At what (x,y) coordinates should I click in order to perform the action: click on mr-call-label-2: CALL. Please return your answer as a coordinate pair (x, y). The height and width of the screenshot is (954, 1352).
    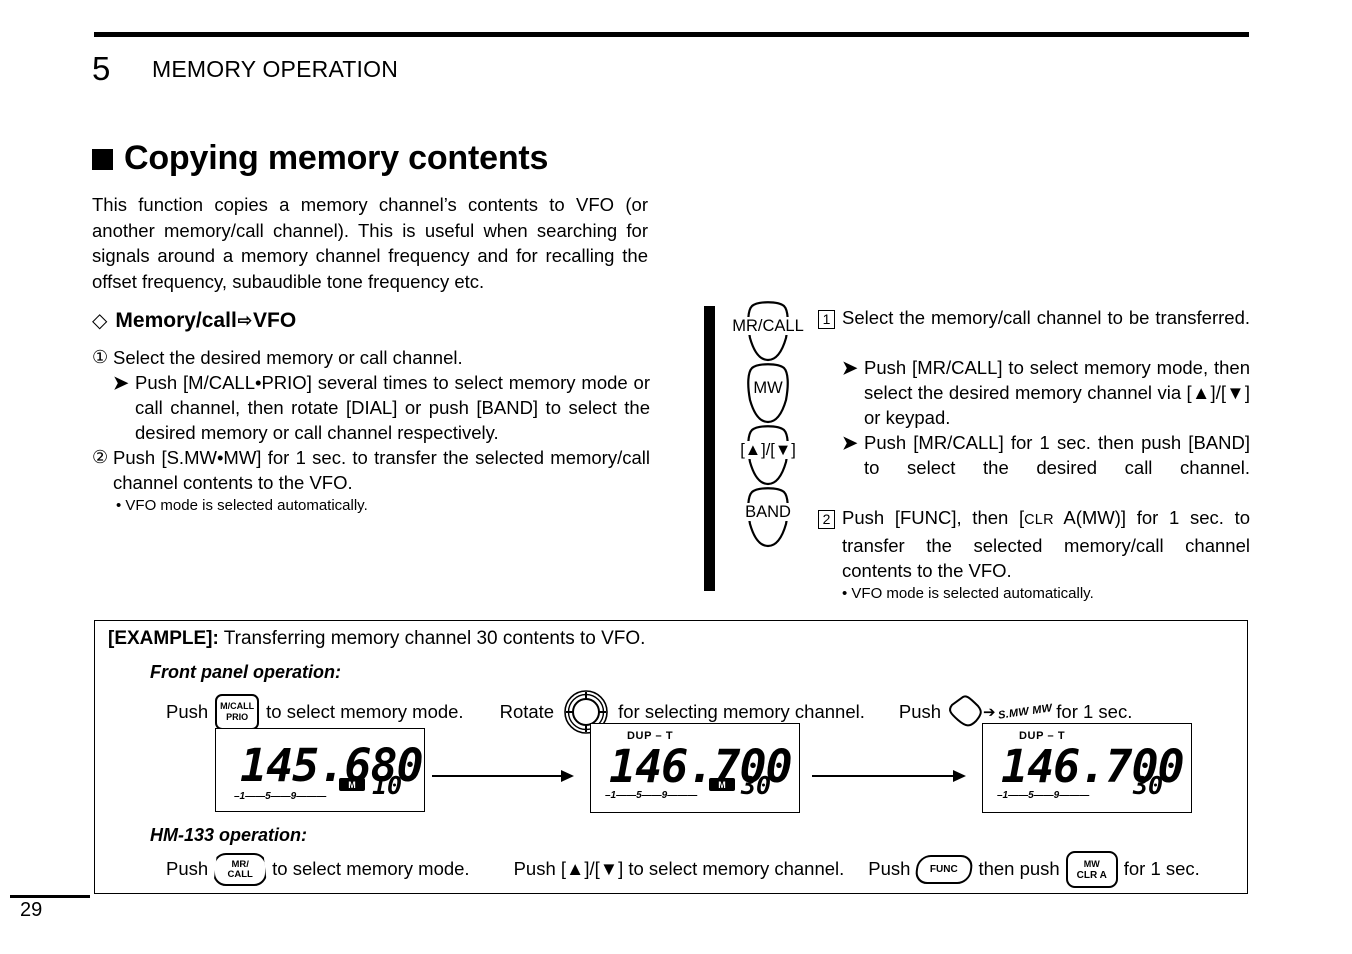
    Looking at the image, I should click on (240, 874).